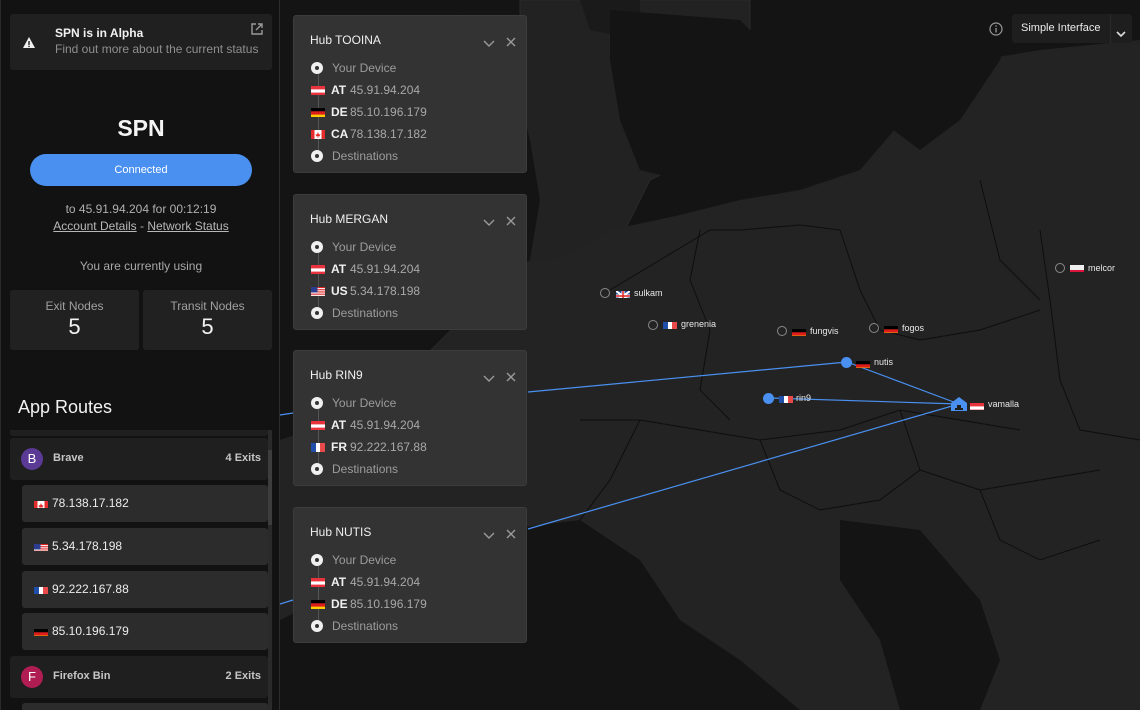 This screenshot has width=1140, height=710. Describe the element at coordinates (145, 589) in the screenshot. I see `exit-route-item: 92.222.167.88` at that location.